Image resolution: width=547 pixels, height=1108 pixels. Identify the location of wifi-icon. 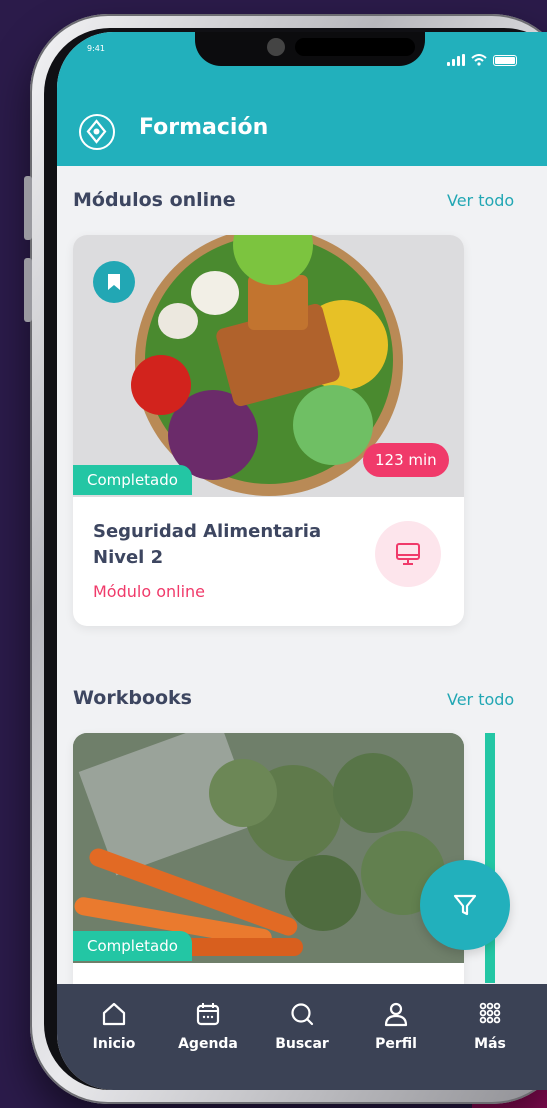
(479, 60).